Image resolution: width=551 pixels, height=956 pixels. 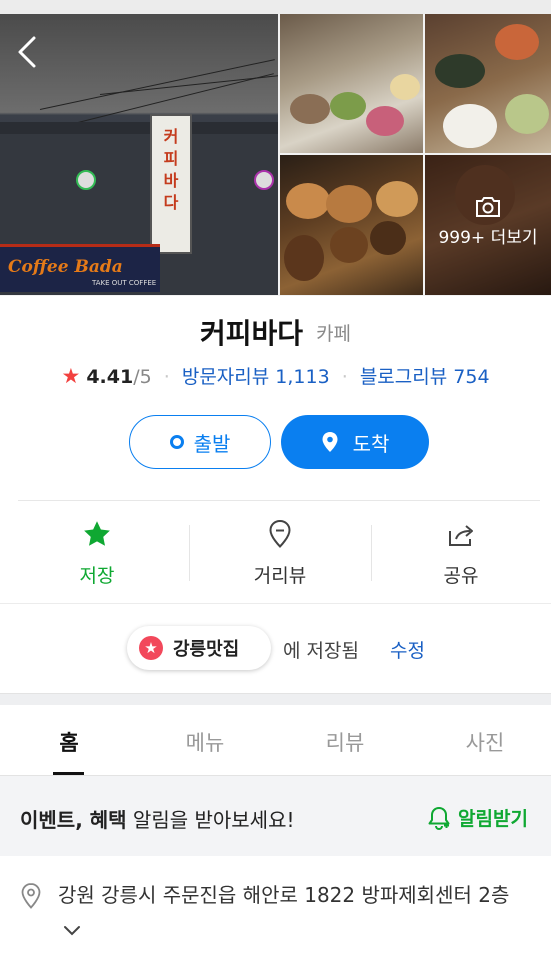 I want to click on tab-reviews: 리뷰, so click(x=345, y=740).